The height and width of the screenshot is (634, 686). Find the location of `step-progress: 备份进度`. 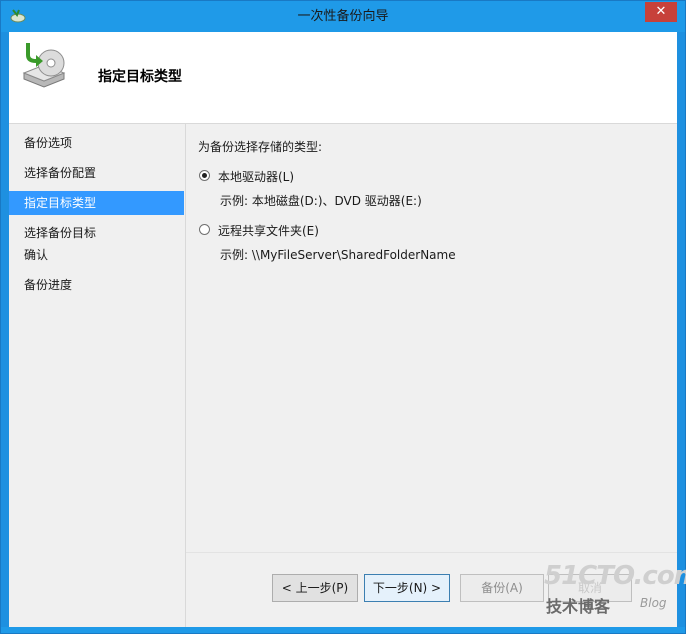

step-progress: 备份进度 is located at coordinates (96, 285).